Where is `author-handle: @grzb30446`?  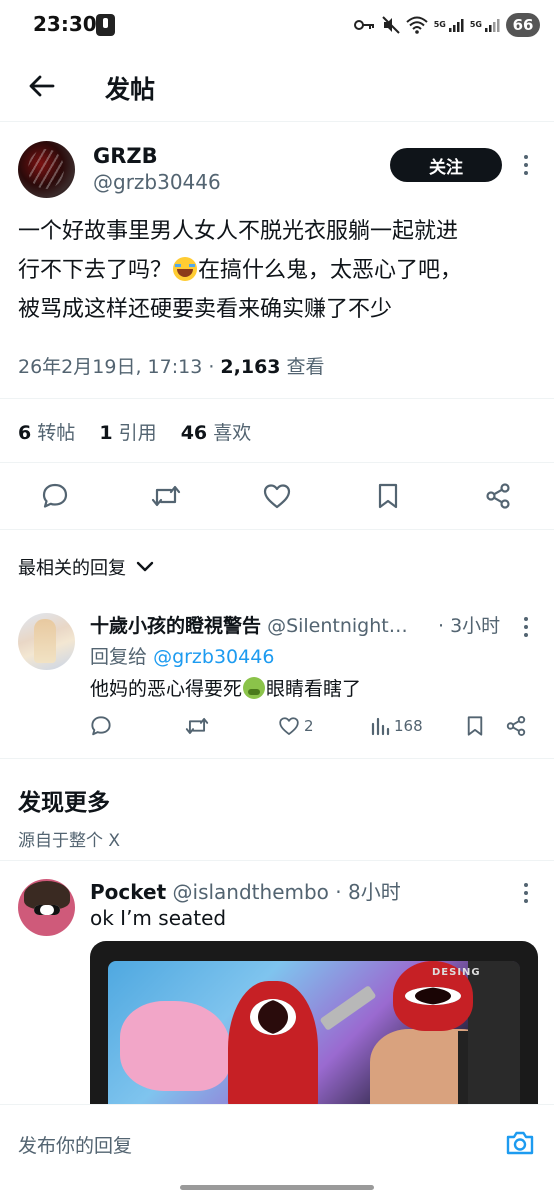
author-handle: @grzb30446 is located at coordinates (157, 182).